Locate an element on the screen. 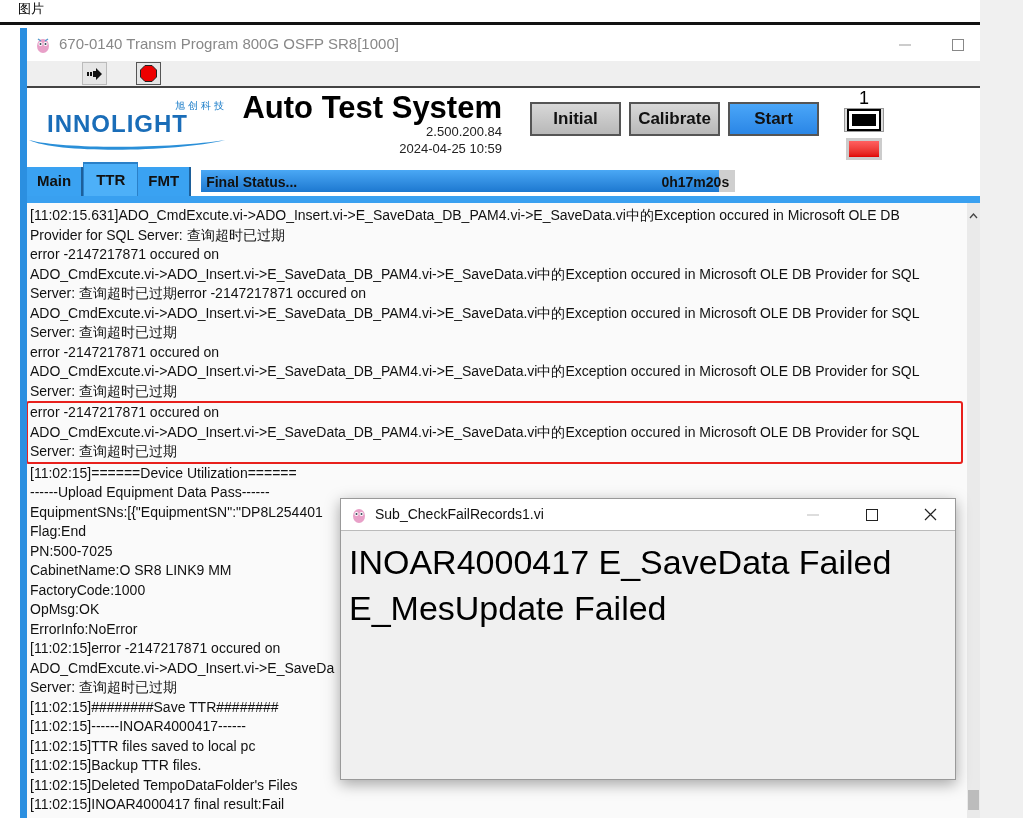  tab: TTR is located at coordinates (111, 179).